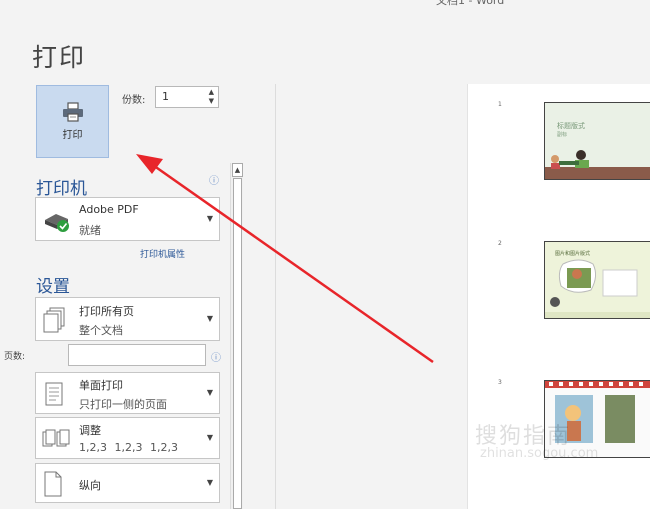  I want to click on settings-scrollbar: ▲, so click(236, 336).